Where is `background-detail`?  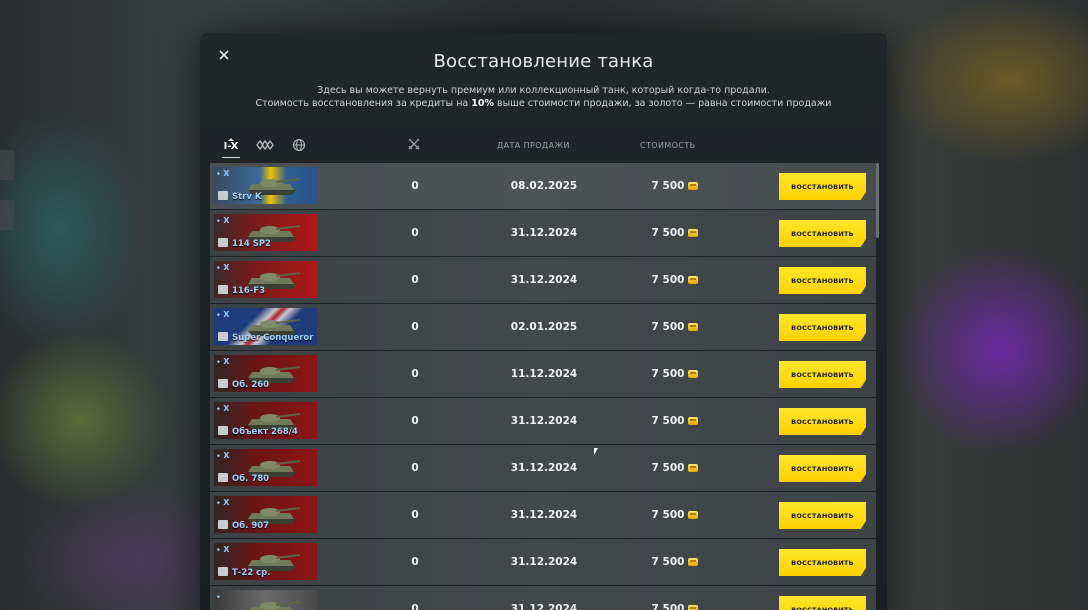 background-detail is located at coordinates (7, 215).